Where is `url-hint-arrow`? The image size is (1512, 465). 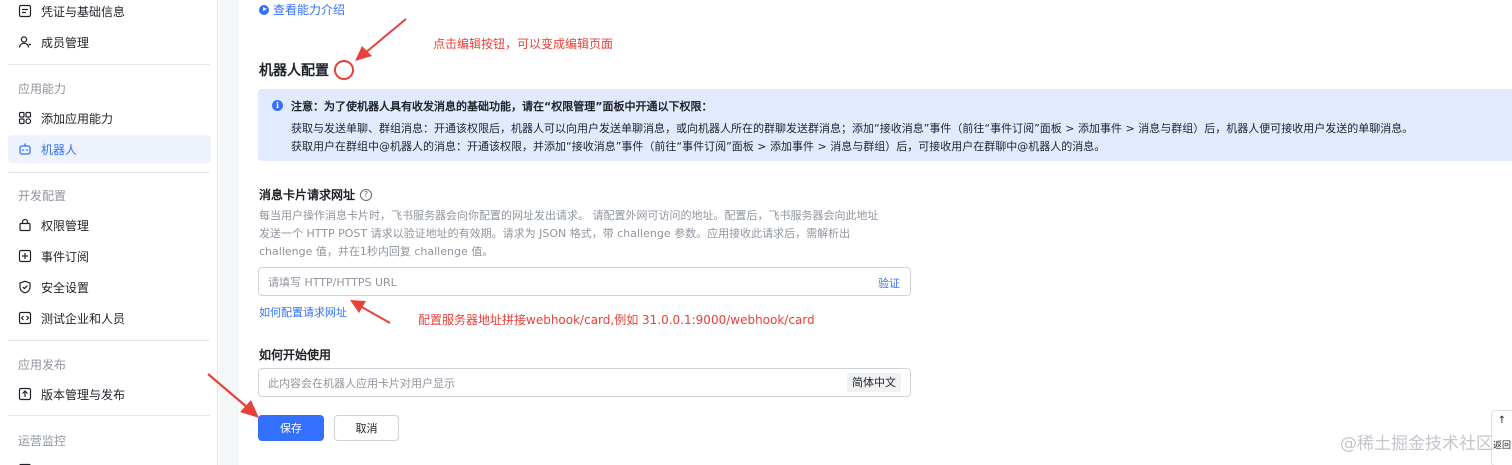 url-hint-arrow is located at coordinates (370, 312).